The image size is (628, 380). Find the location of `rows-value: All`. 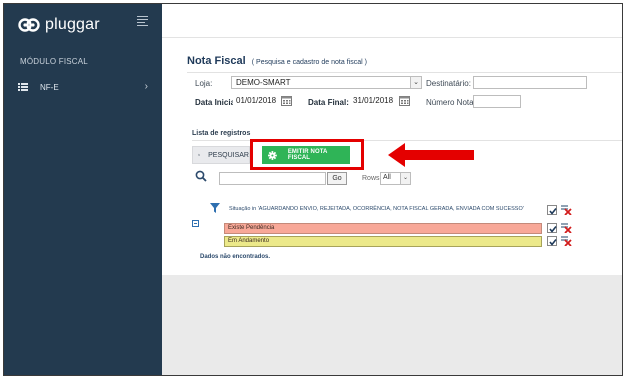

rows-value: All is located at coordinates (387, 177).